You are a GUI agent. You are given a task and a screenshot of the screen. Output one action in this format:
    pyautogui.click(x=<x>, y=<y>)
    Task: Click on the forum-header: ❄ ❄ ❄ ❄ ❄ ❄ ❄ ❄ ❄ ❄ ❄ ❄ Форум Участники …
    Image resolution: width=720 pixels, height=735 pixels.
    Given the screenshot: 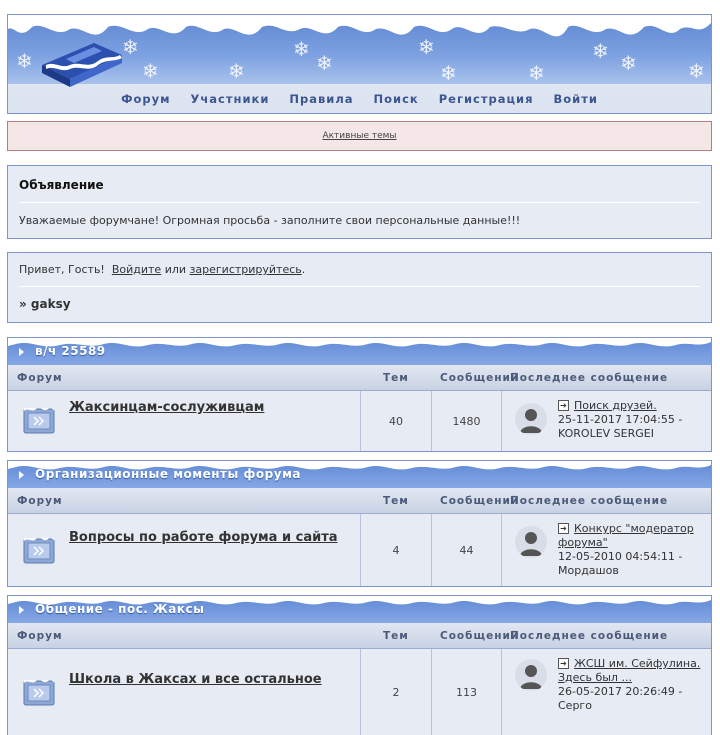 What is the action you would take?
    pyautogui.click(x=359, y=64)
    